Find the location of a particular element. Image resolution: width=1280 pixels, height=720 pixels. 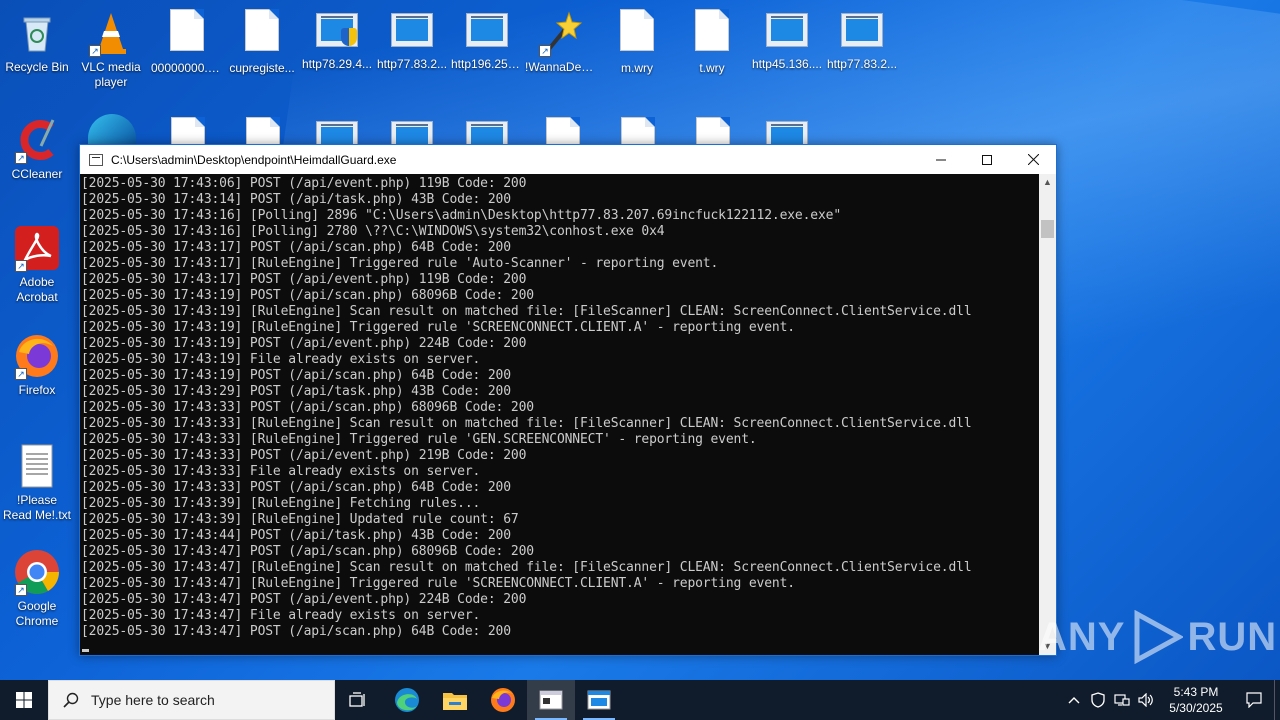

icon-label: 00000000.res is located at coordinates (187, 68).